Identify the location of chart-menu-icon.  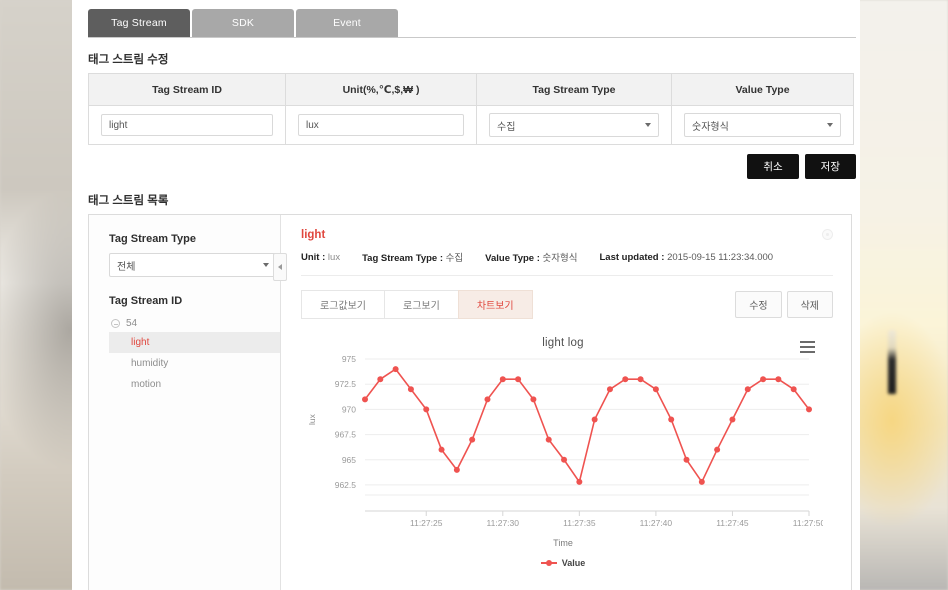
(807, 348).